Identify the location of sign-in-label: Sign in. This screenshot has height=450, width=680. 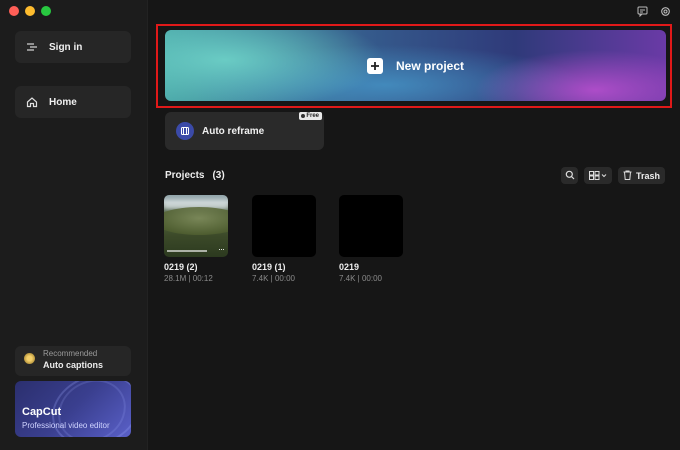
(66, 47).